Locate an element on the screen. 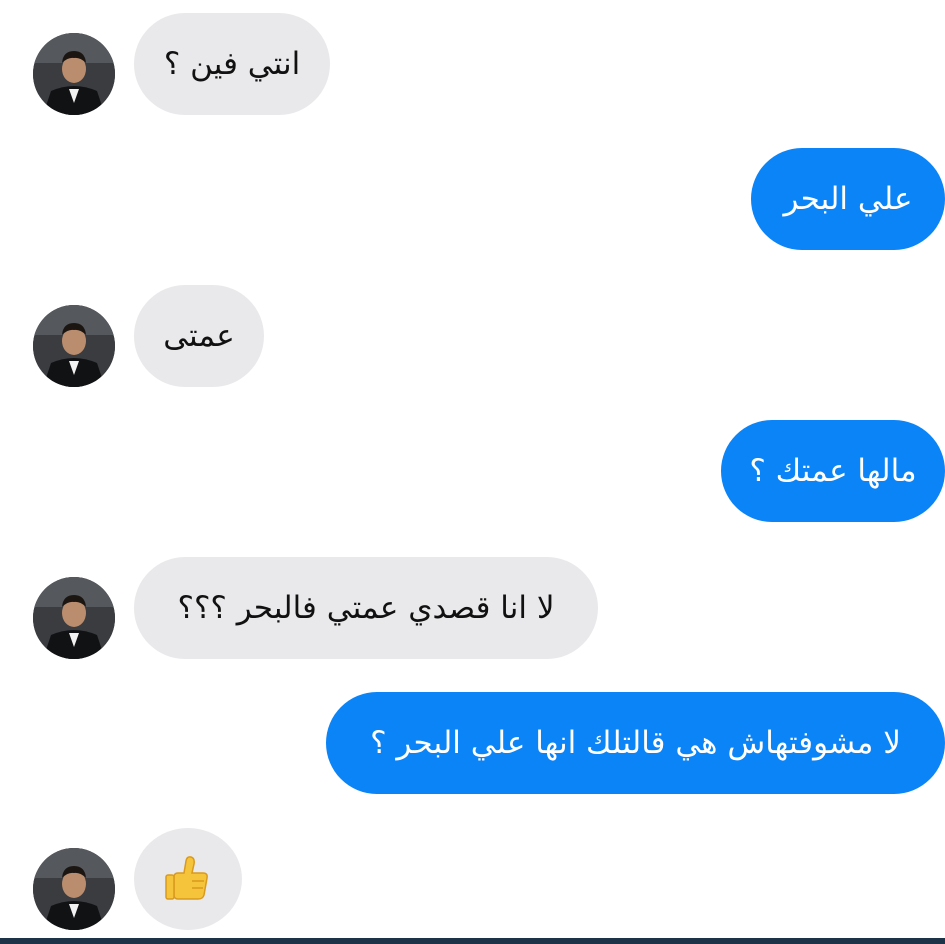 The height and width of the screenshot is (944, 945). message-text: لا انا قصدي عمتي فالبحر ؟؟؟ is located at coordinates (366, 607).